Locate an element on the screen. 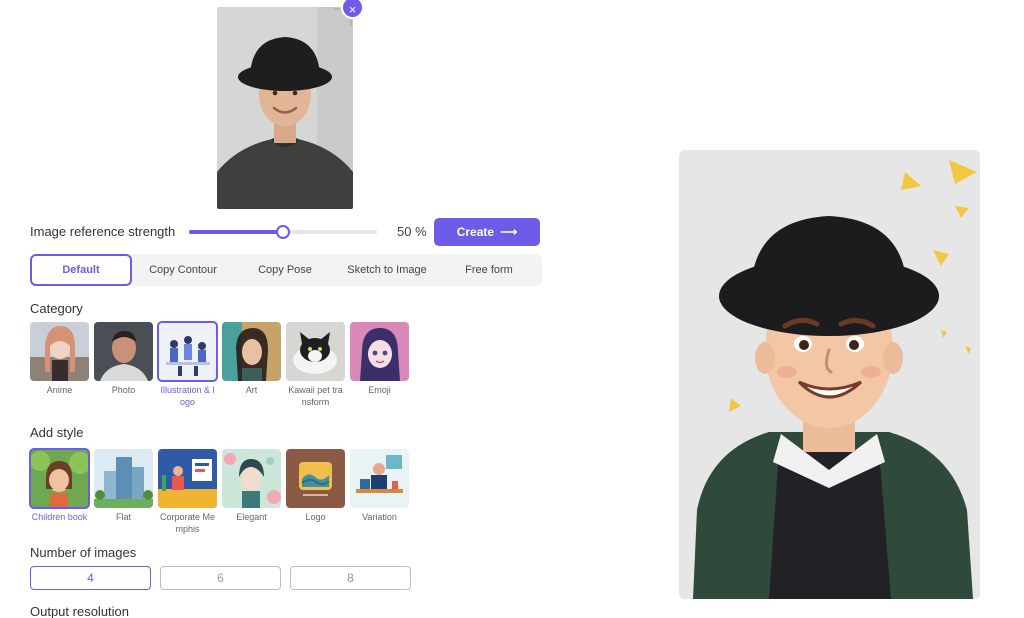 The height and width of the screenshot is (618, 1024). illustration-thumbnail is located at coordinates (187, 351).